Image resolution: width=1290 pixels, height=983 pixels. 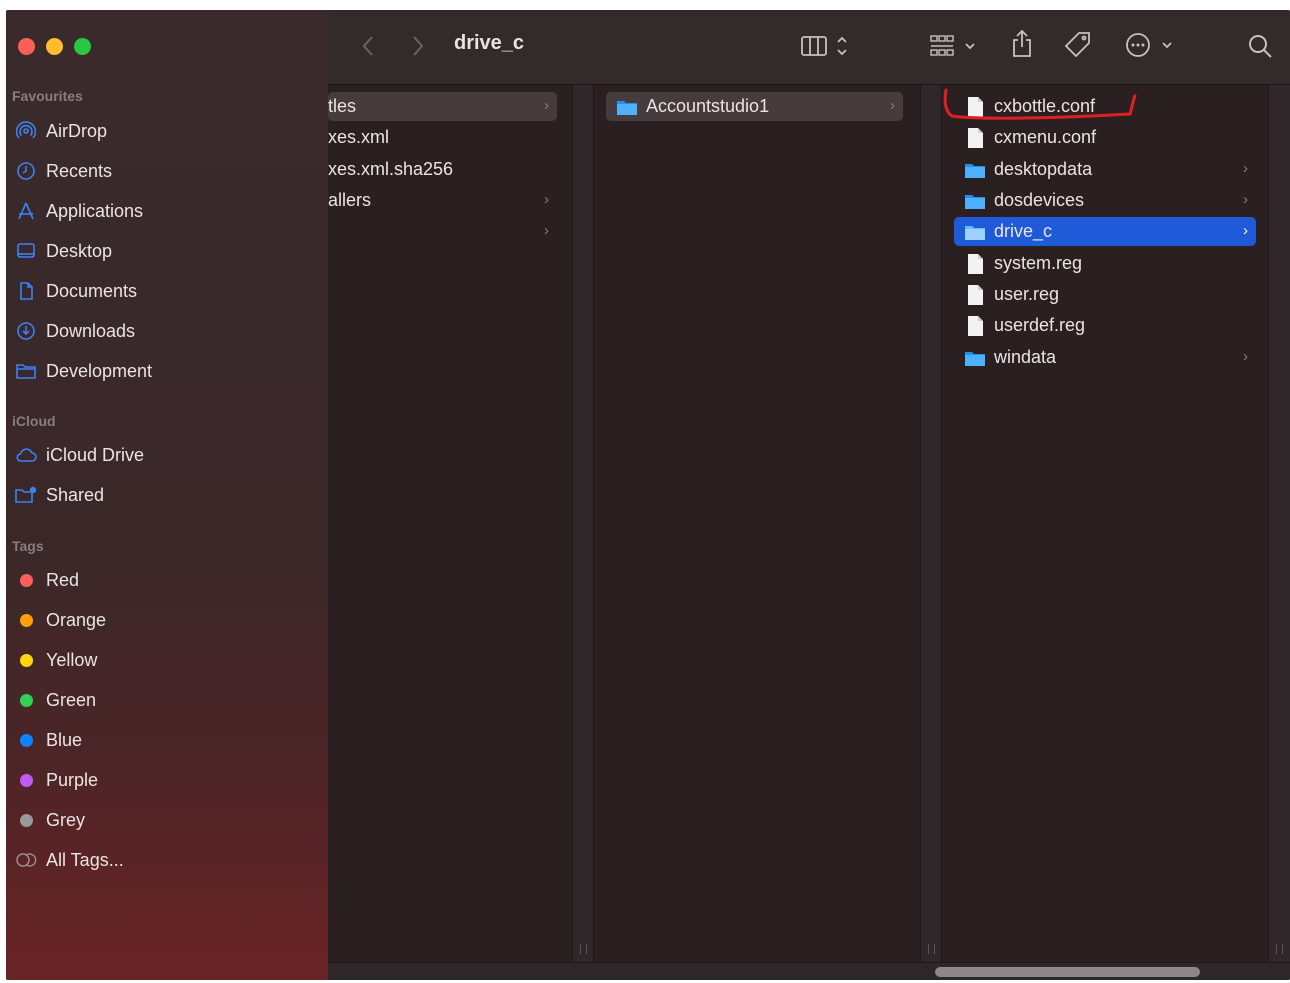 I want to click on list-item-selected: drive_c ›, so click(x=1105, y=231).